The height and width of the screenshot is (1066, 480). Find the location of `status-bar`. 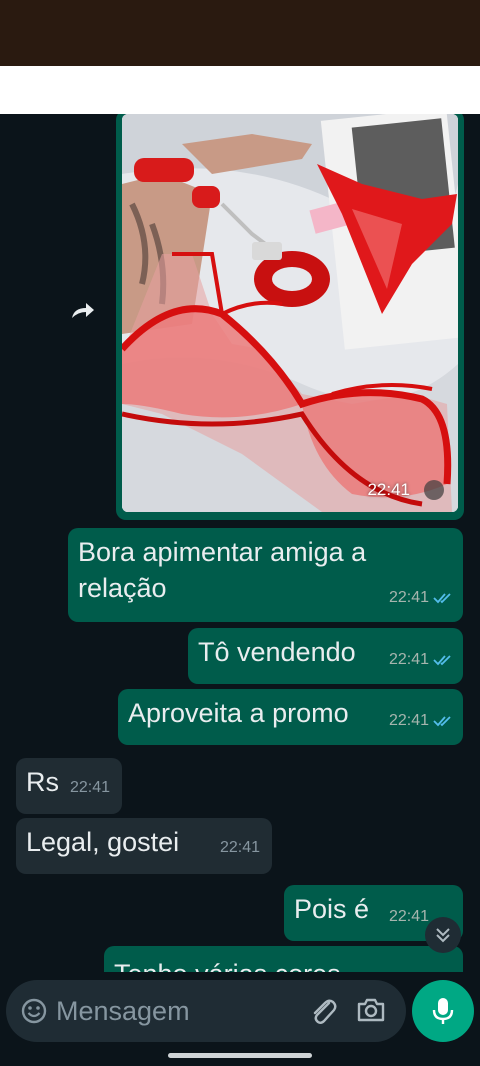

status-bar is located at coordinates (240, 33).